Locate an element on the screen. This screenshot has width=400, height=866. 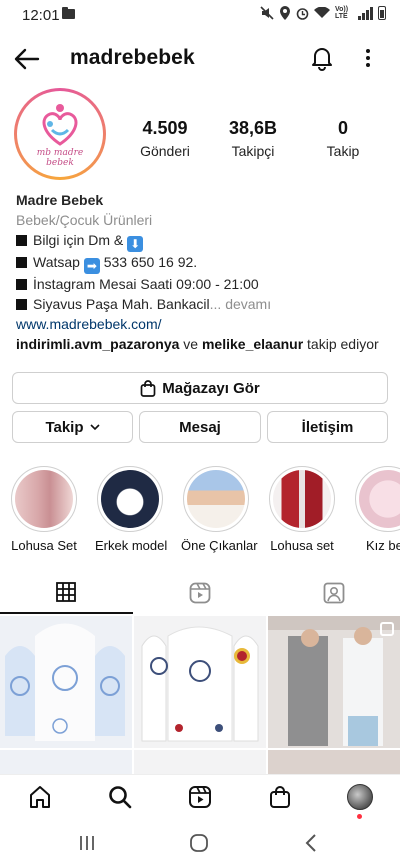
multiple-photos-icon is located at coordinates (387, 629).